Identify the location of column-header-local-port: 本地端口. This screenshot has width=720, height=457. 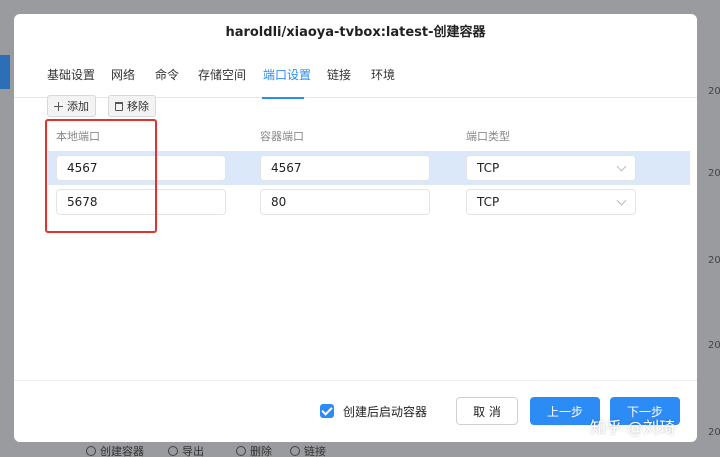
(78, 136).